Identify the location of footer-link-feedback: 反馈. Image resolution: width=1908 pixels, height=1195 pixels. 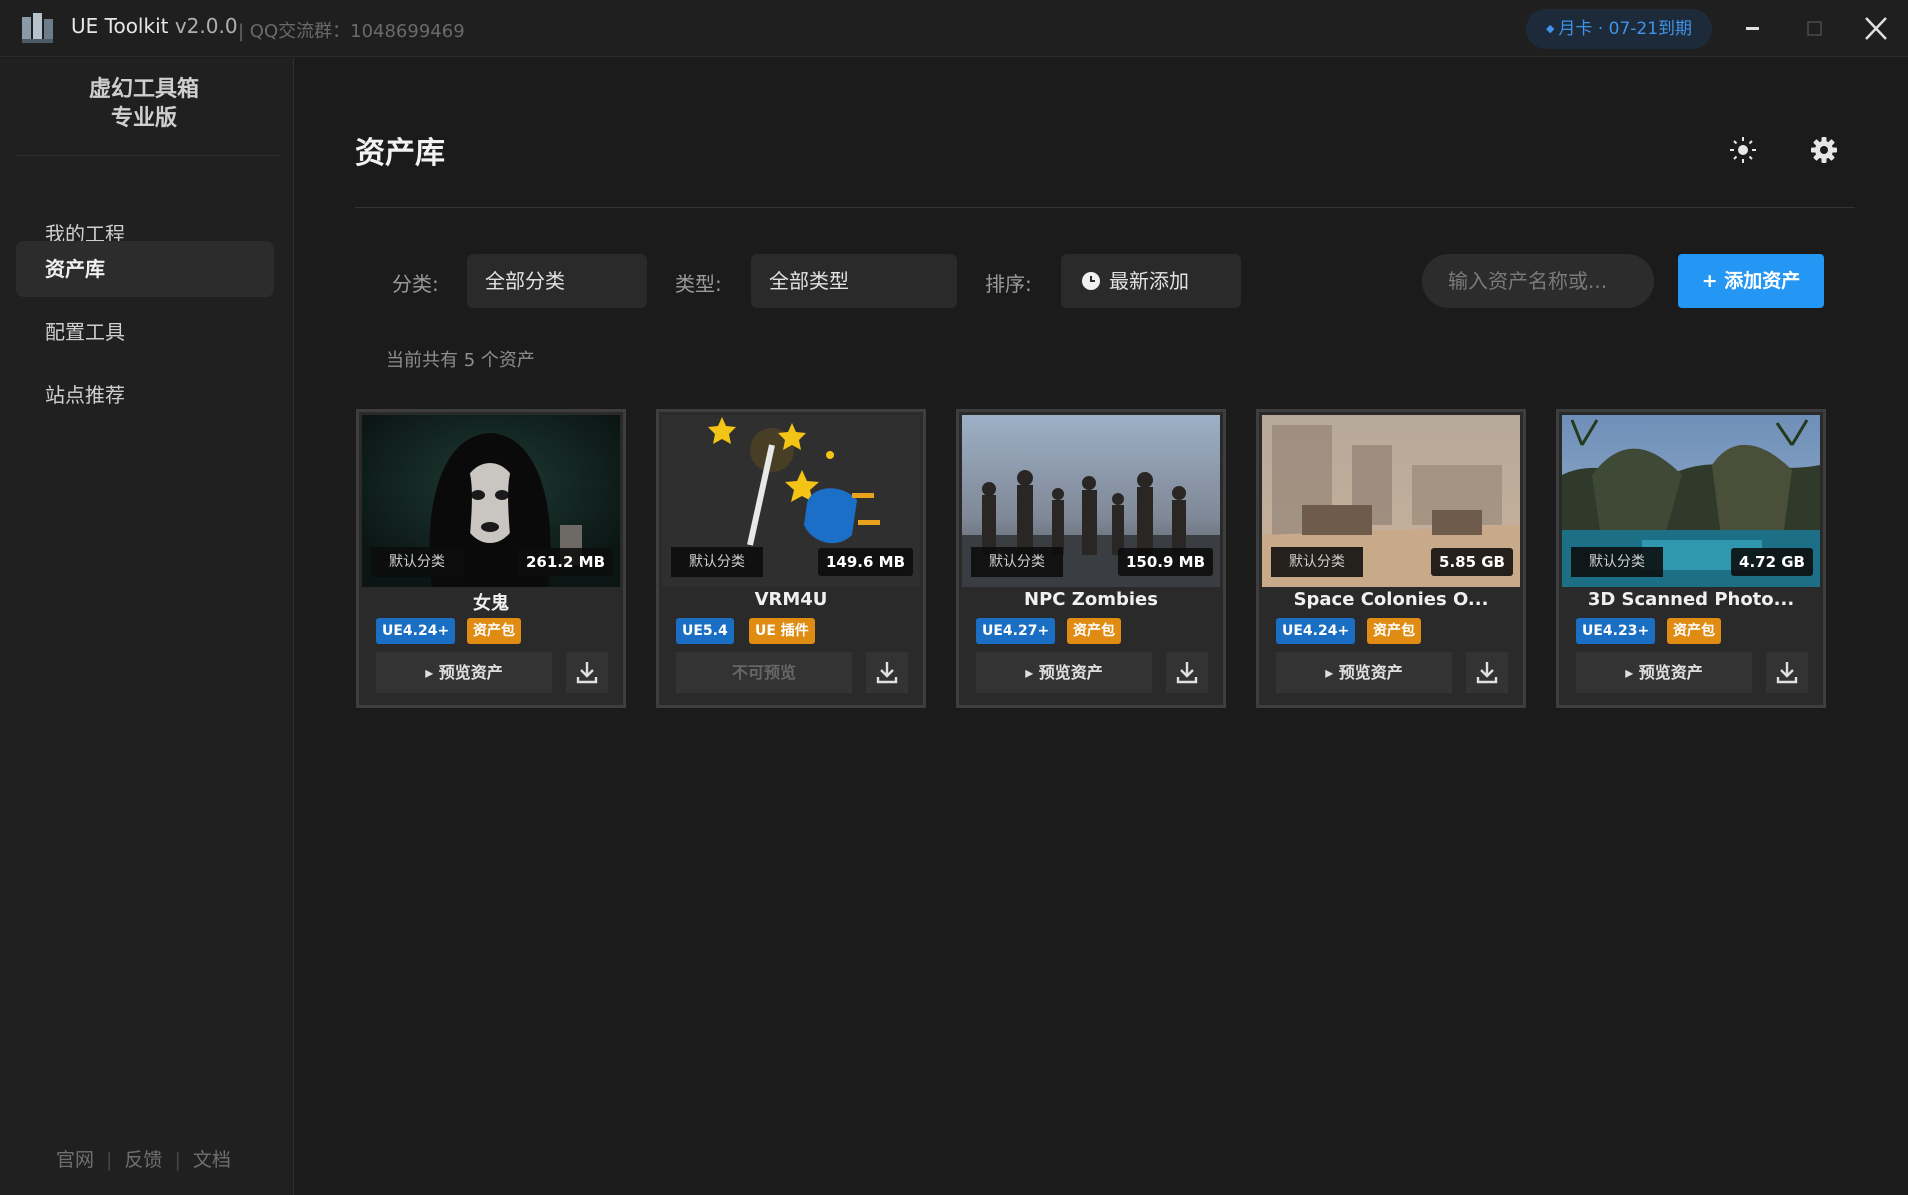
(143, 1160).